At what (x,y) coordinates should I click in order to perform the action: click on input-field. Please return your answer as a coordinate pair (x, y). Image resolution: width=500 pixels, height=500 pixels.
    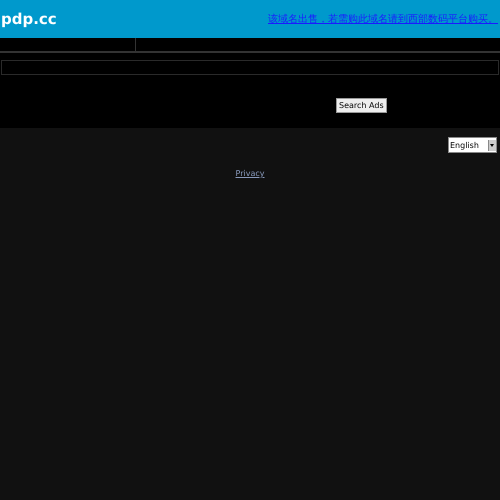
    Looking at the image, I should click on (250, 67).